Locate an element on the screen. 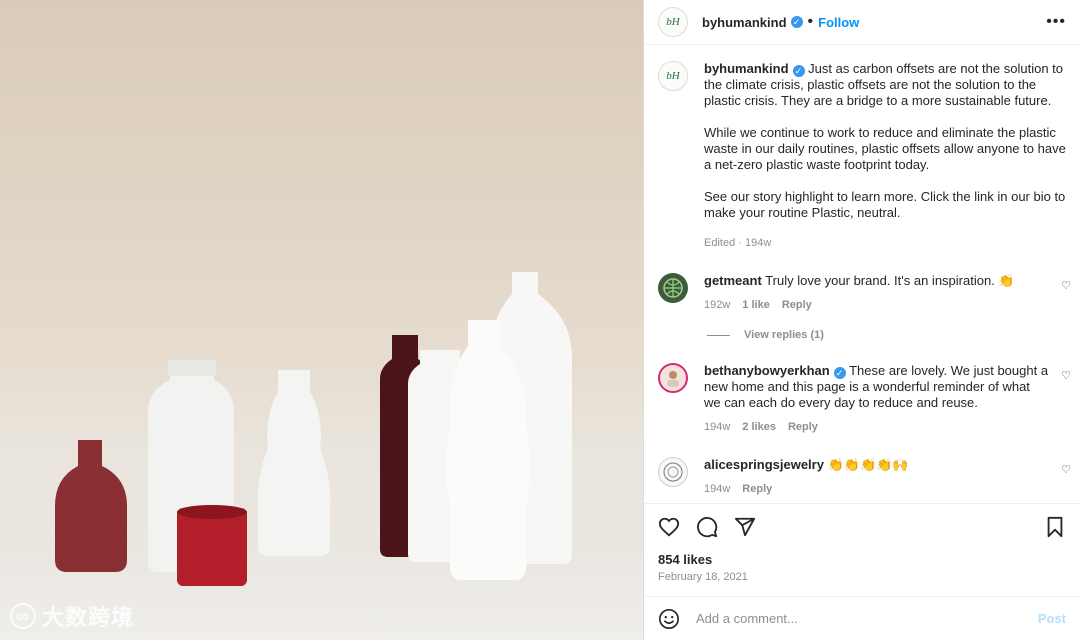  post-comment-button: Post is located at coordinates (1052, 618).